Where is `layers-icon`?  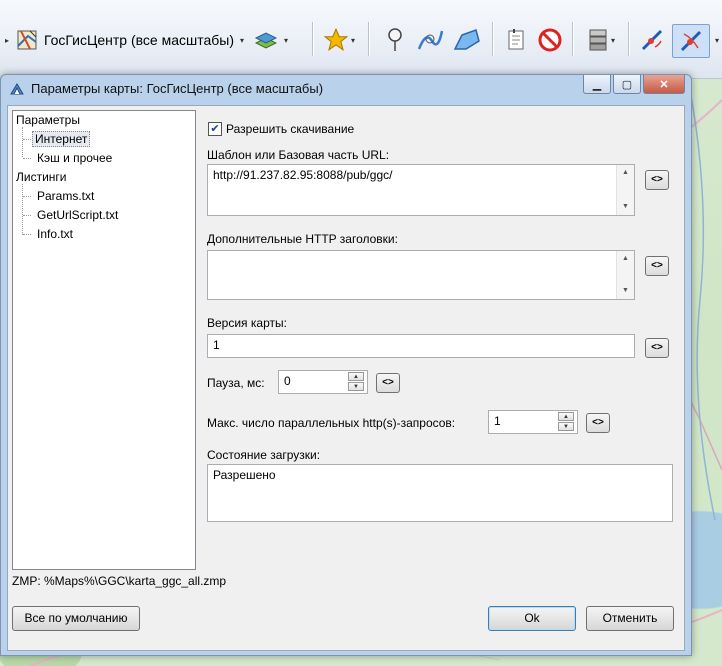 layers-icon is located at coordinates (266, 40).